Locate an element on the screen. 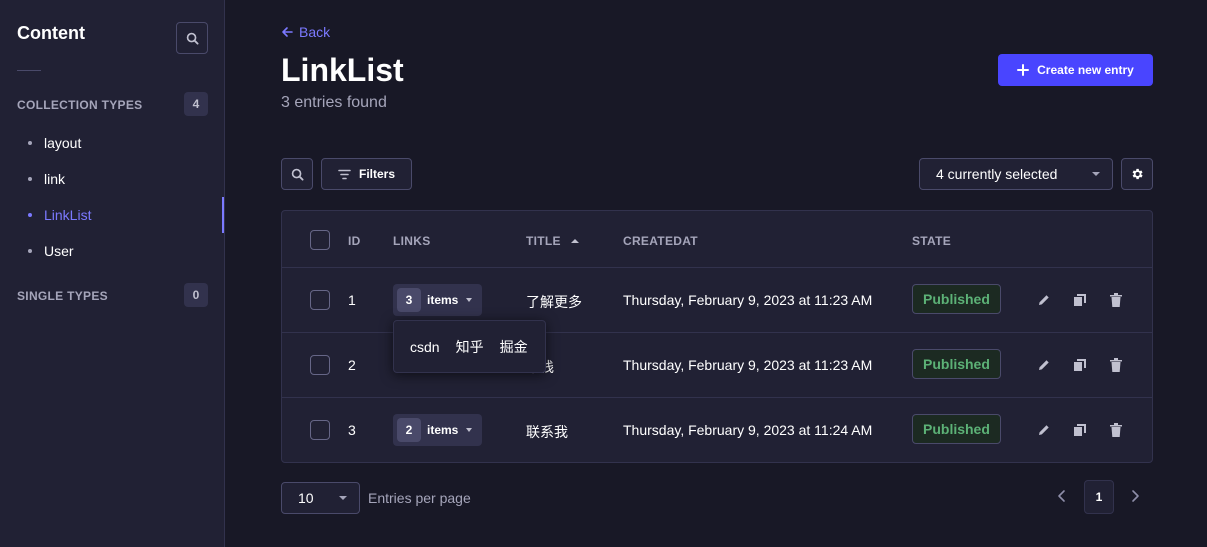  single-types-count: 0 is located at coordinates (196, 295).